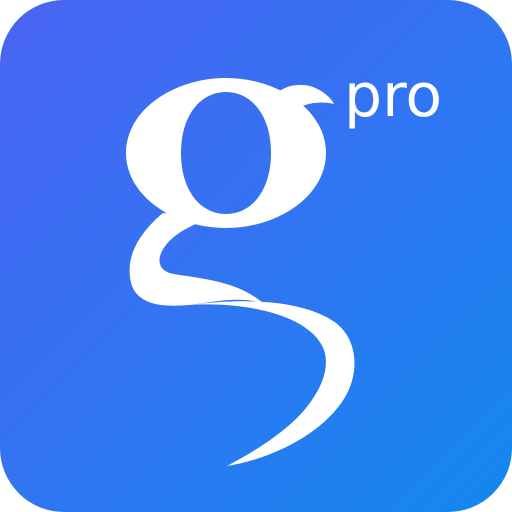 This screenshot has height=512, width=512. What do you see at coordinates (393, 96) in the screenshot?
I see `pro-label: pro` at bounding box center [393, 96].